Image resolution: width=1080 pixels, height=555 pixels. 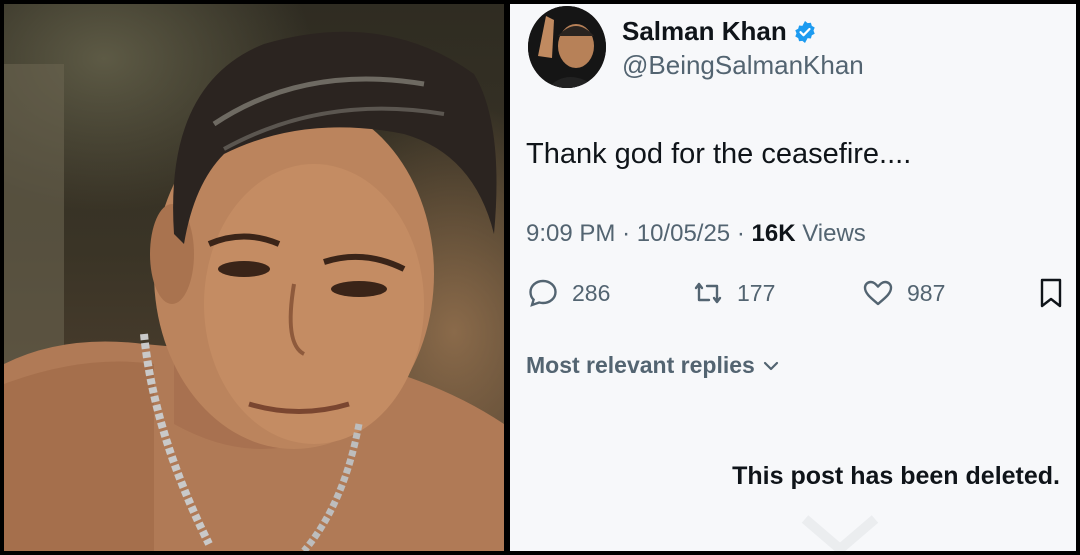 What do you see at coordinates (773, 233) in the screenshot?
I see `views-count: 16K` at bounding box center [773, 233].